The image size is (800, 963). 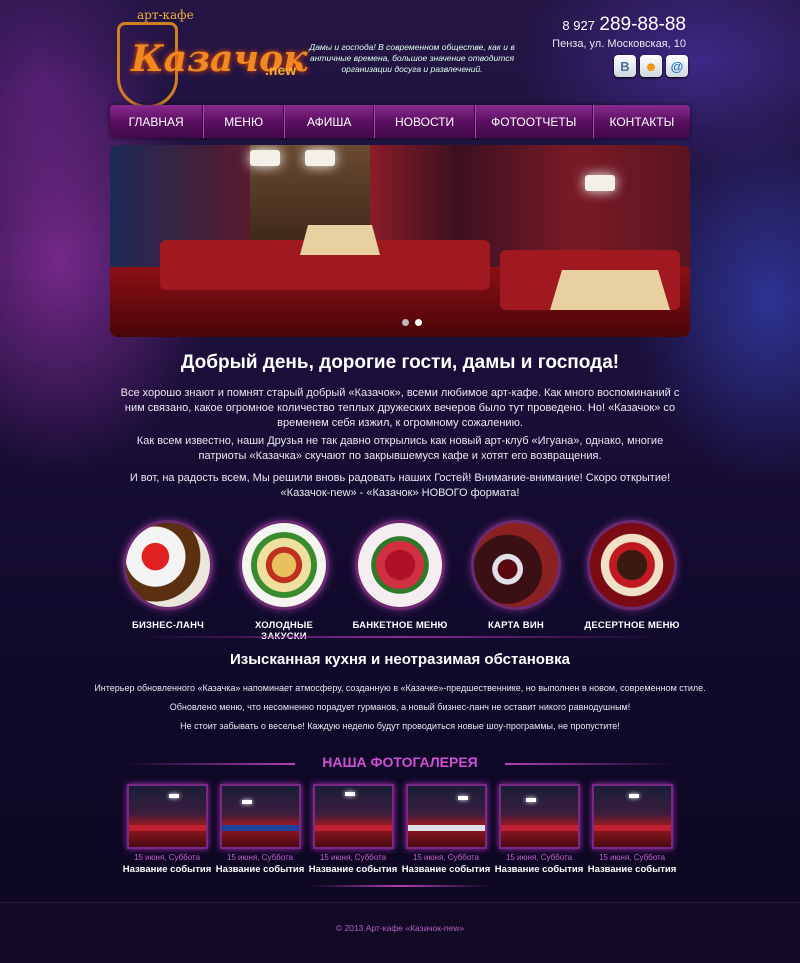 I want to click on wine-list-image, so click(x=516, y=565).